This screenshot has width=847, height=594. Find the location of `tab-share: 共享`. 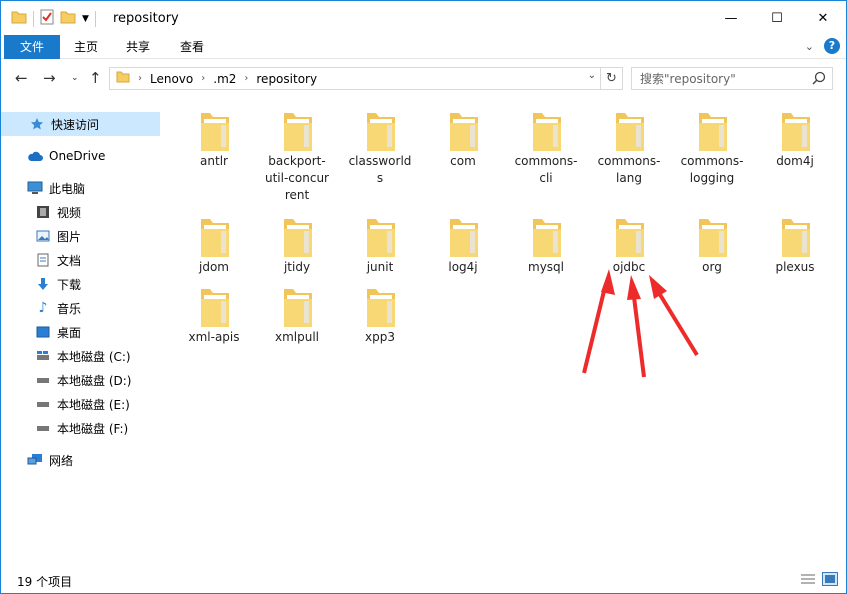

tab-share: 共享 is located at coordinates (138, 47).